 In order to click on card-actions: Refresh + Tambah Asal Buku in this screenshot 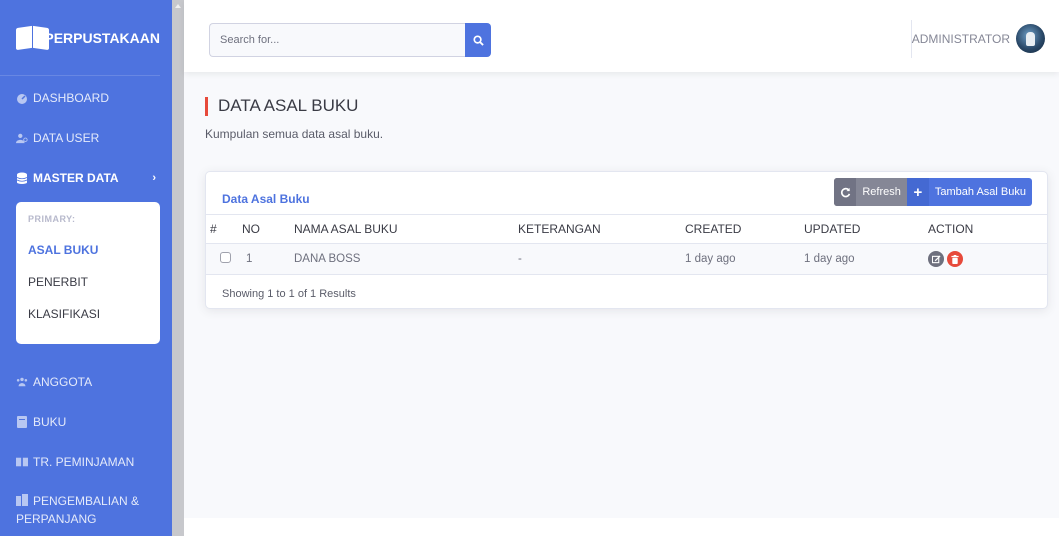, I will do `click(933, 192)`.